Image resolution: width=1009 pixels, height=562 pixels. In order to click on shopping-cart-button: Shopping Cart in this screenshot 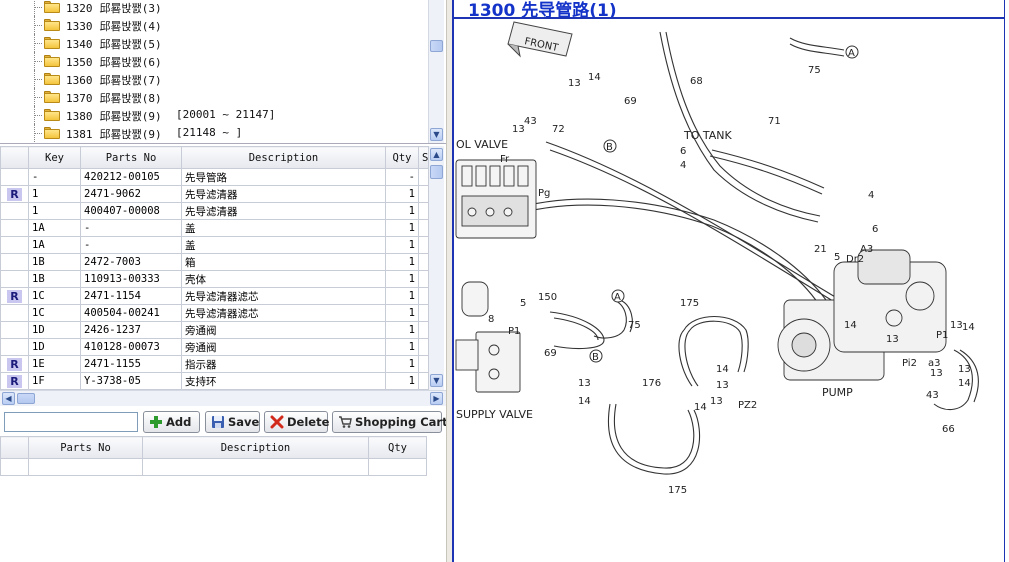, I will do `click(390, 422)`.